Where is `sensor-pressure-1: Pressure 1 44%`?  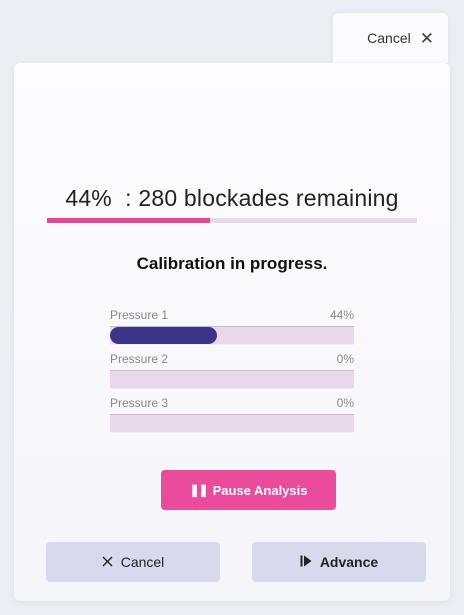 sensor-pressure-1: Pressure 1 44% is located at coordinates (232, 326).